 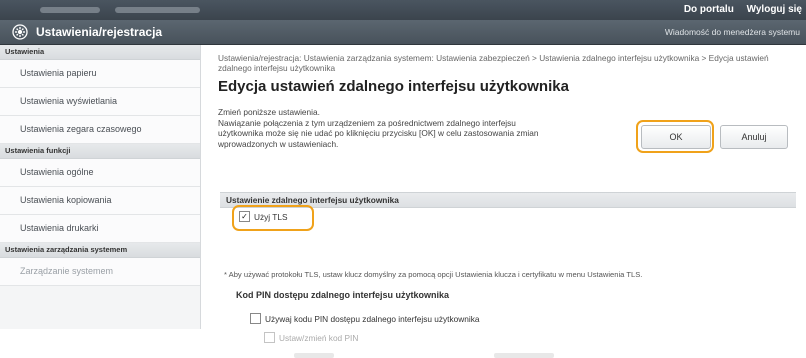 What do you see at coordinates (255, 318) in the screenshot?
I see `use-pin-checkbox` at bounding box center [255, 318].